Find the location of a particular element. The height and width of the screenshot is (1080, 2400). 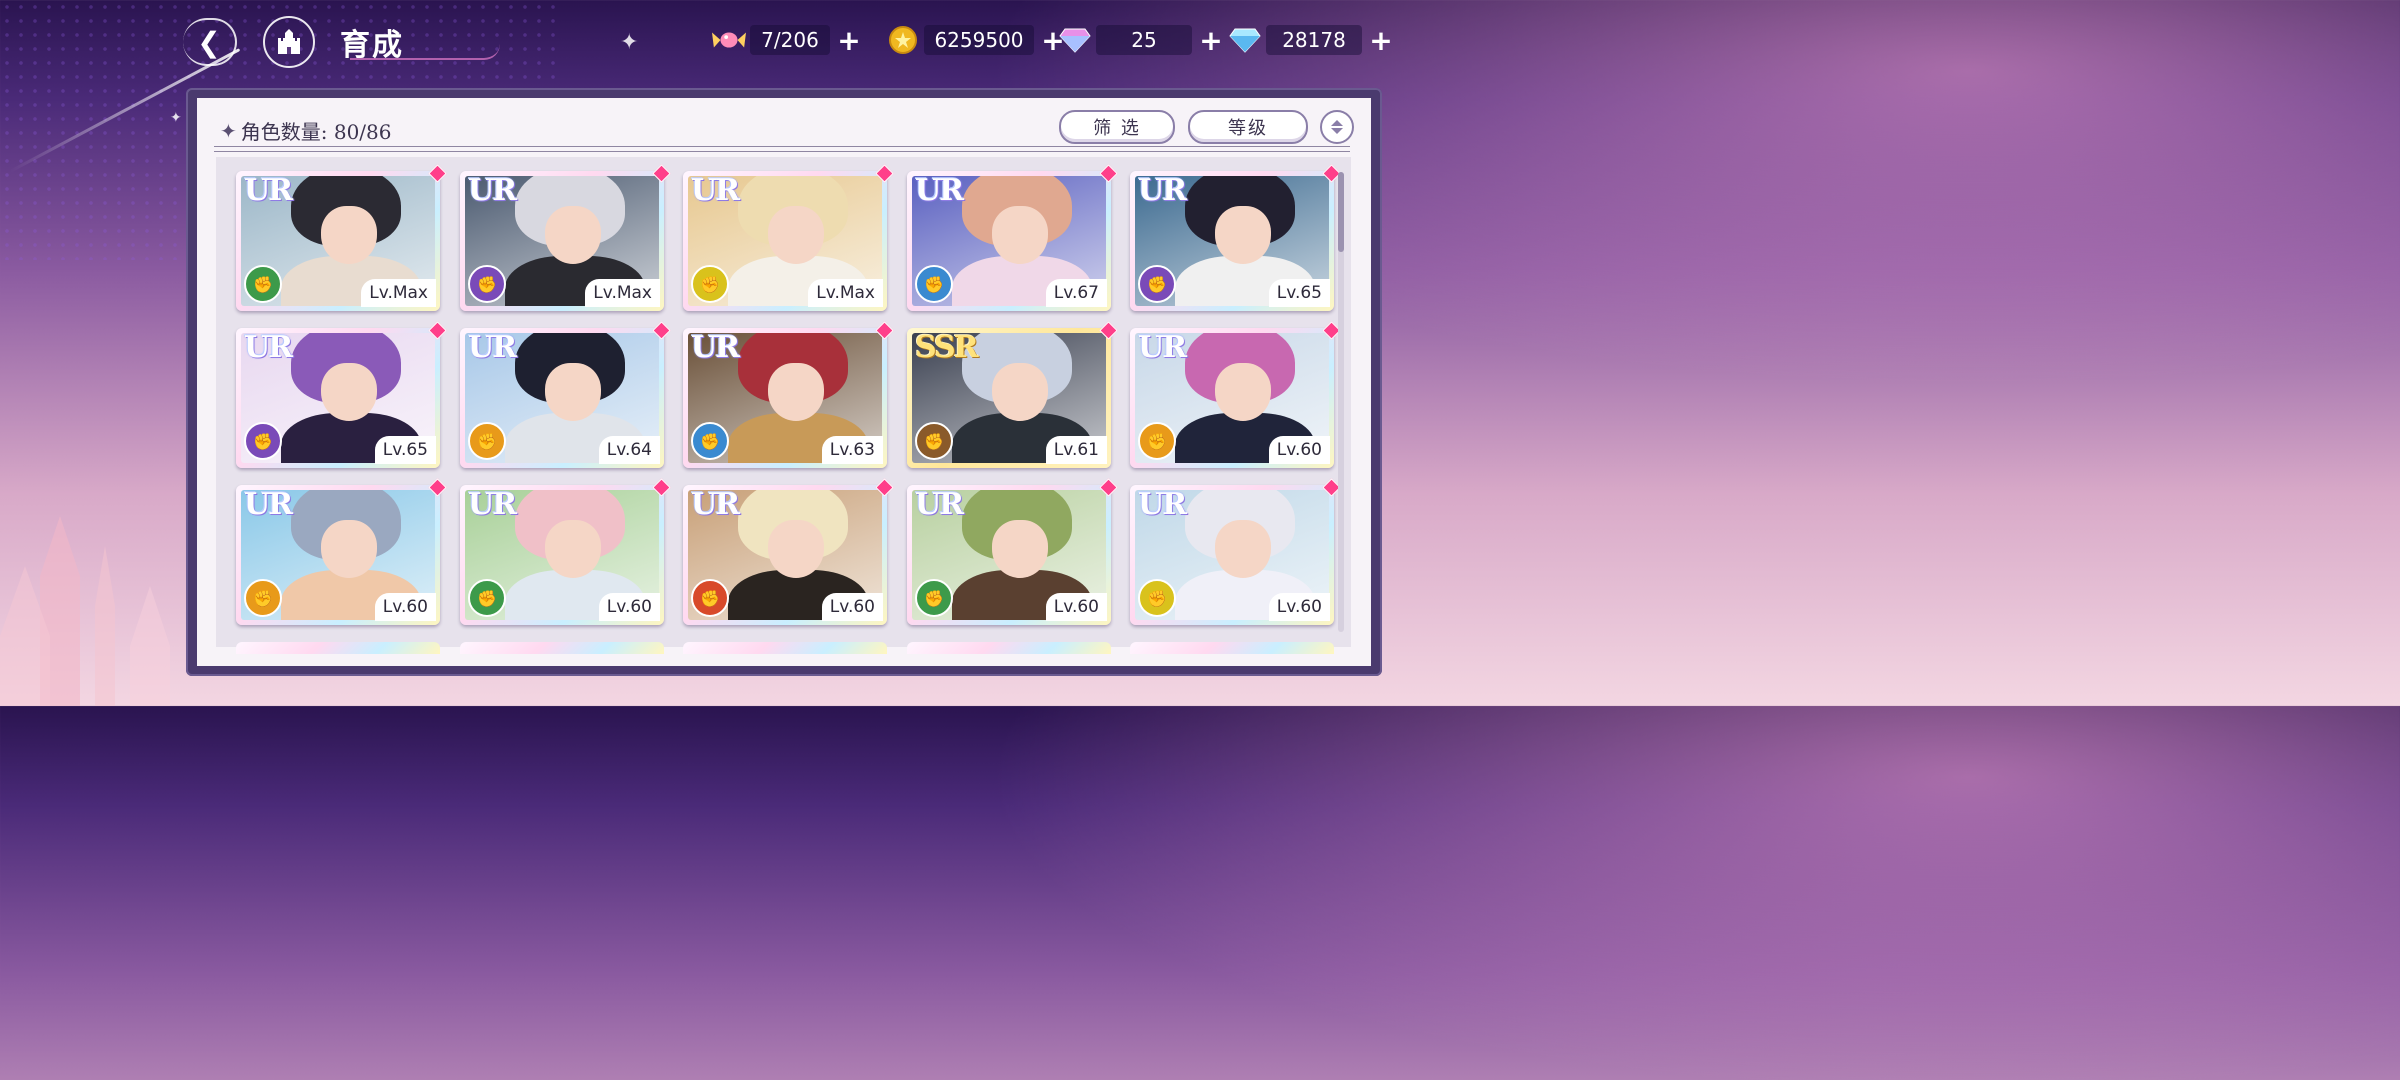

currency-blue-diamond: 28178 + is located at coordinates (1311, 40).